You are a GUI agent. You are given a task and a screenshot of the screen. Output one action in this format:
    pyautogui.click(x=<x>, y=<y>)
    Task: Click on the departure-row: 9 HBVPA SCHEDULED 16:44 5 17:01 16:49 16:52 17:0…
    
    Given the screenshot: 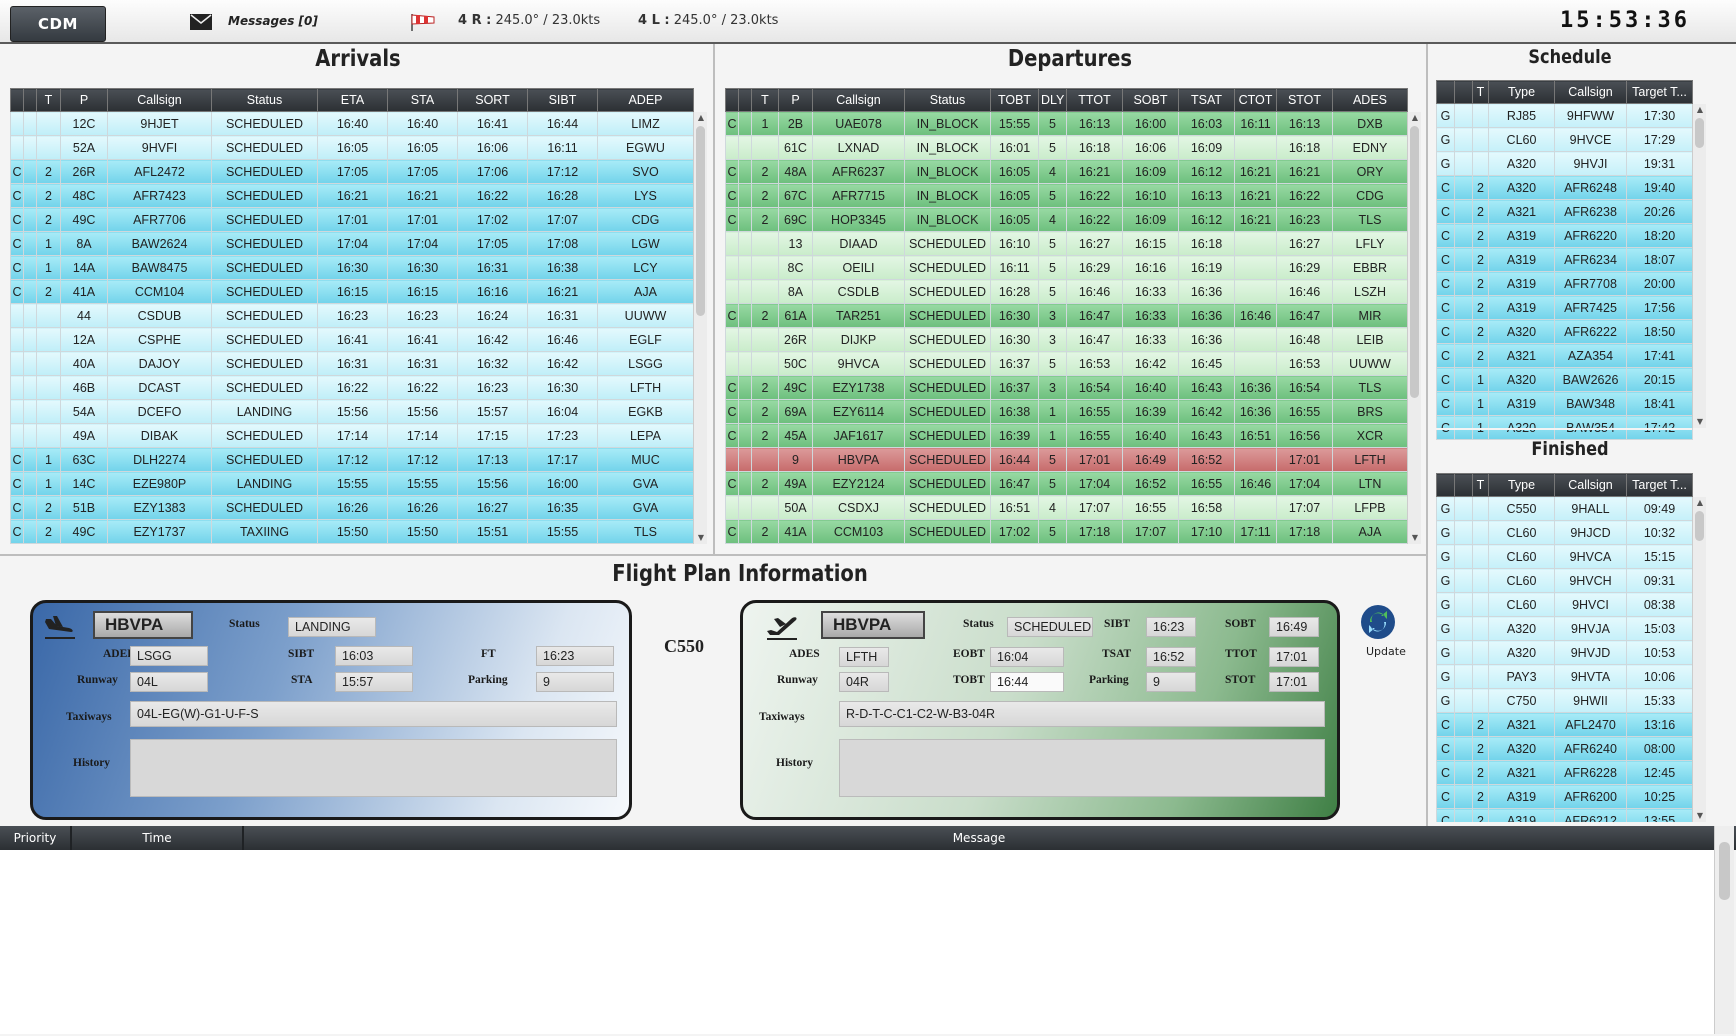 What is the action you would take?
    pyautogui.click(x=1066, y=459)
    